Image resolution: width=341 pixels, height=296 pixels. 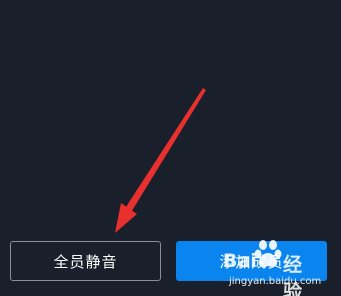 I want to click on add-member-label: 添加成员, so click(x=251, y=261).